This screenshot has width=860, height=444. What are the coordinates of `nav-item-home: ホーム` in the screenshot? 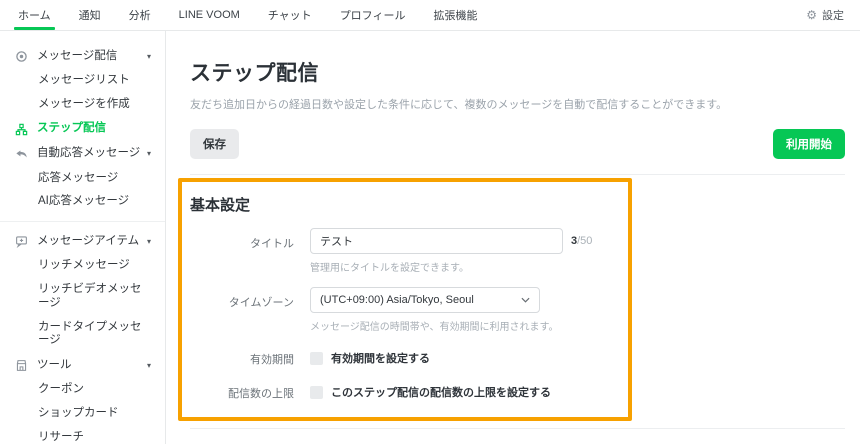 It's located at (34, 15).